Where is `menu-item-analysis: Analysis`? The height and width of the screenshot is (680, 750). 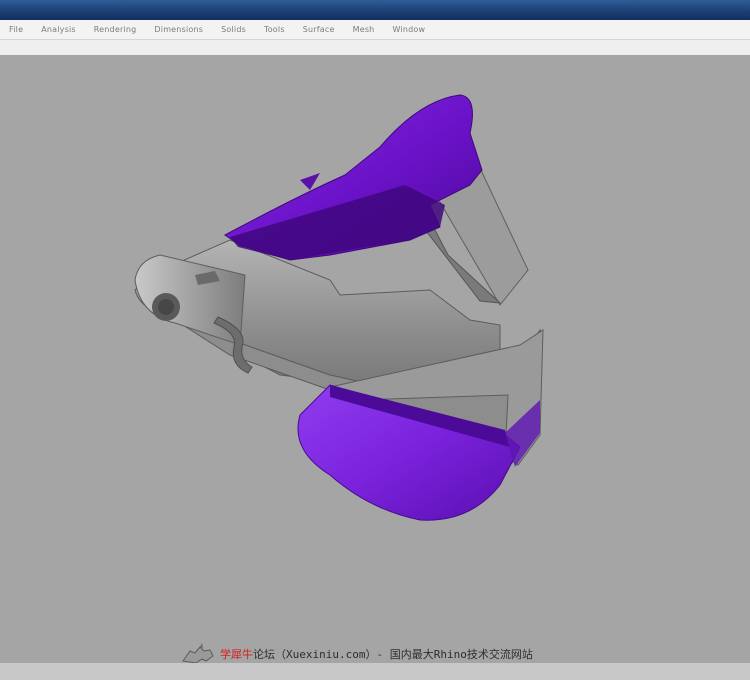
menu-item-analysis: Analysis is located at coordinates (58, 29).